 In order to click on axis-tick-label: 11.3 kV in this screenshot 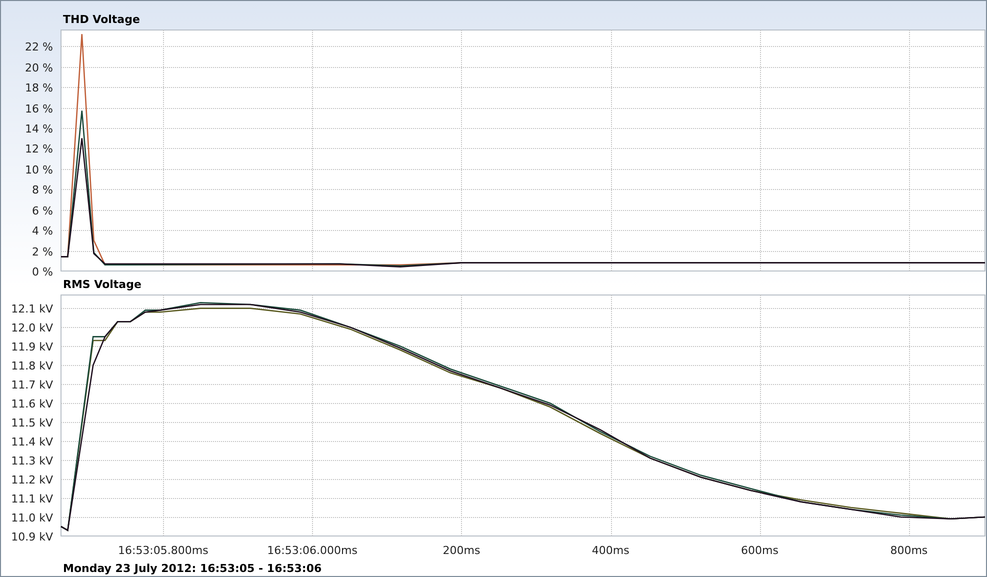, I will do `click(32, 461)`.